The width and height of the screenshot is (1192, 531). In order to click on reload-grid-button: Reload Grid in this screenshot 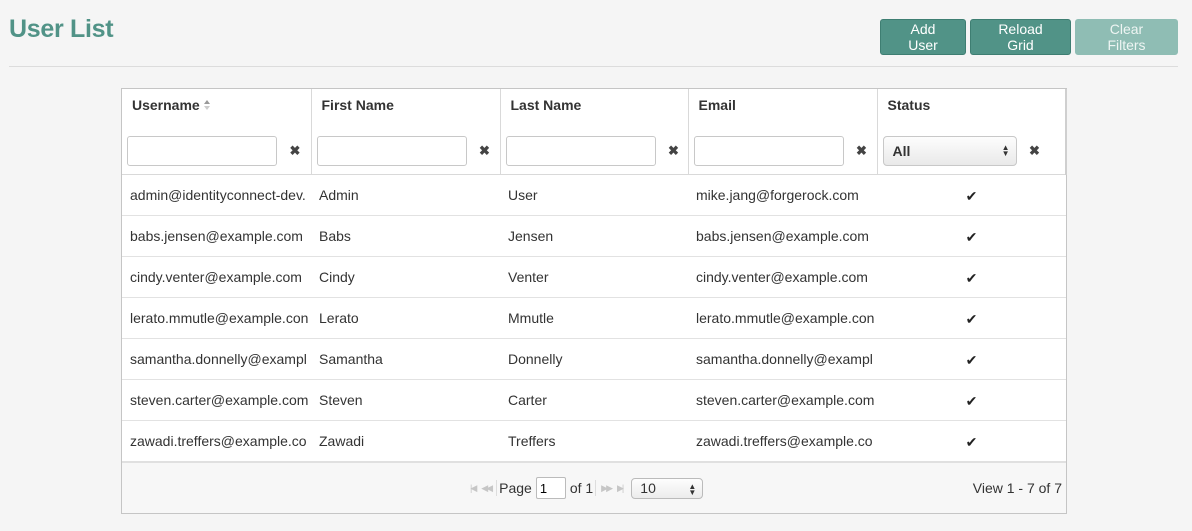, I will do `click(1020, 37)`.